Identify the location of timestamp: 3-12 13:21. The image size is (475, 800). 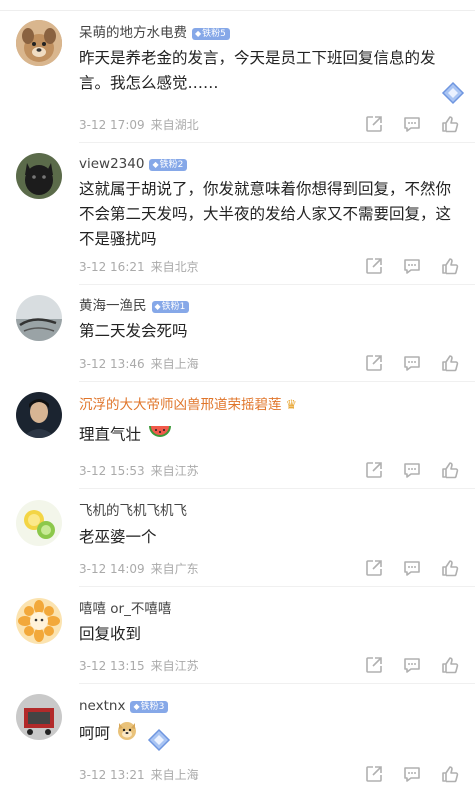
(112, 775).